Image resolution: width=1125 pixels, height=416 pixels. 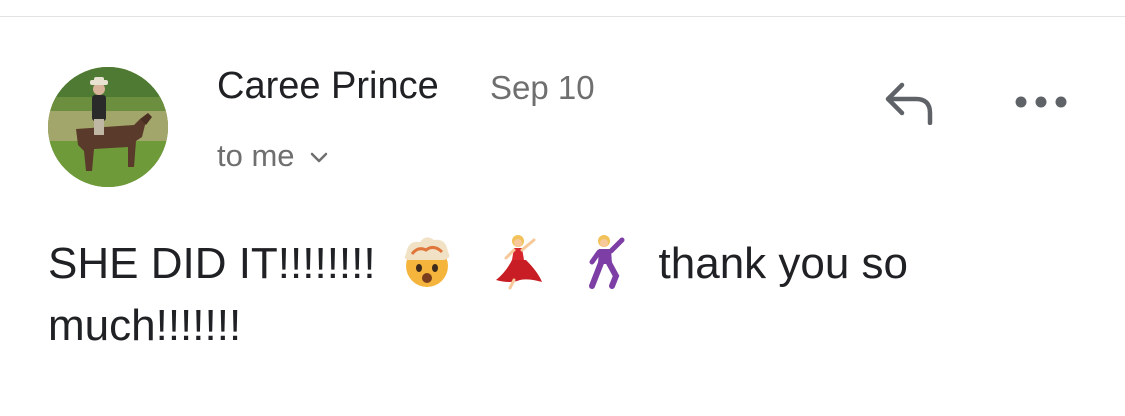 What do you see at coordinates (319, 158) in the screenshot?
I see `chevron-down-icon` at bounding box center [319, 158].